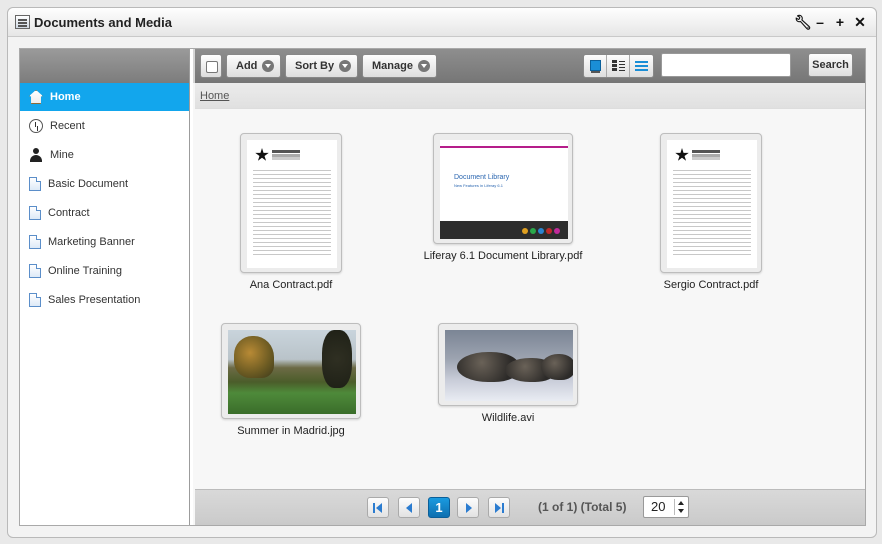  What do you see at coordinates (91, 241) in the screenshot?
I see `sidebar-item-label: Marketing Banner` at bounding box center [91, 241].